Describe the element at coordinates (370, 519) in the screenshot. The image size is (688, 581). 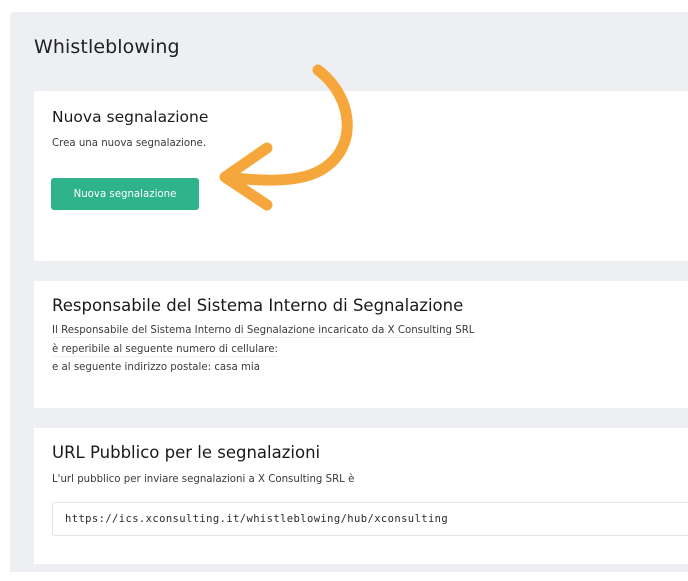
I see `public-url-field` at that location.